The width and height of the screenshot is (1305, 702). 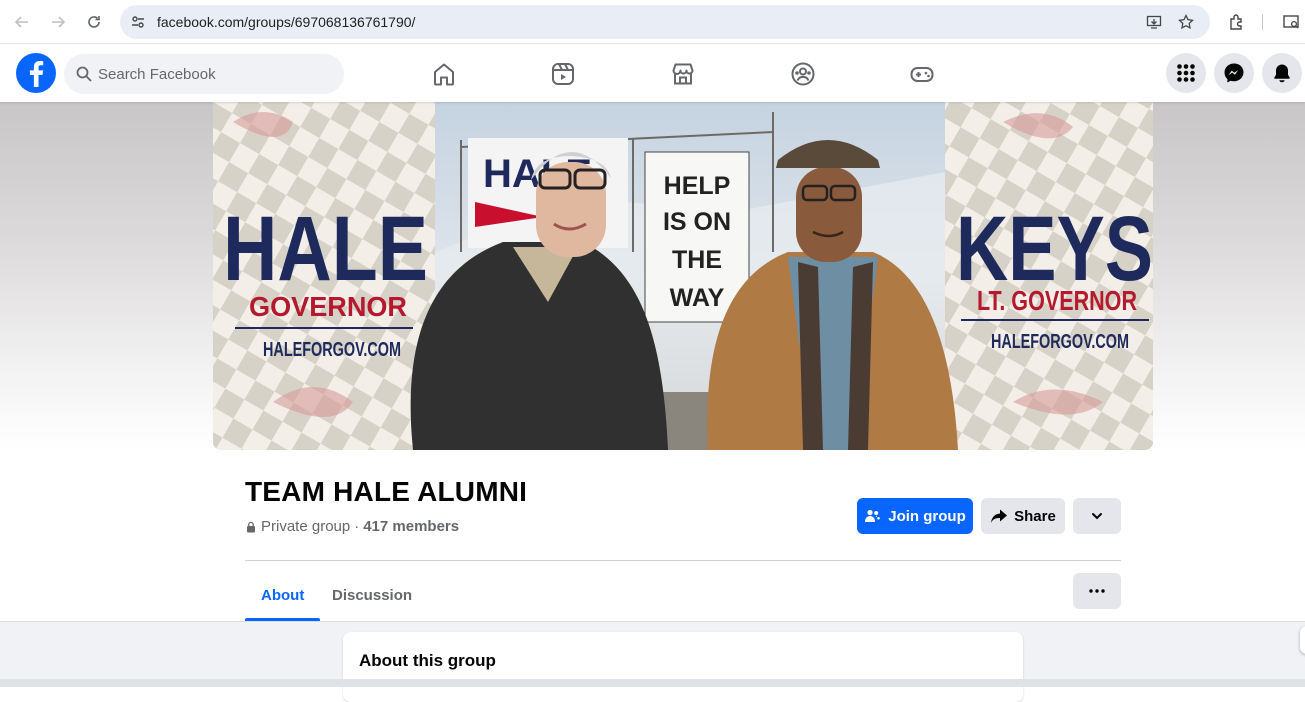 I want to click on nav-marketplace, so click(x=683, y=74).